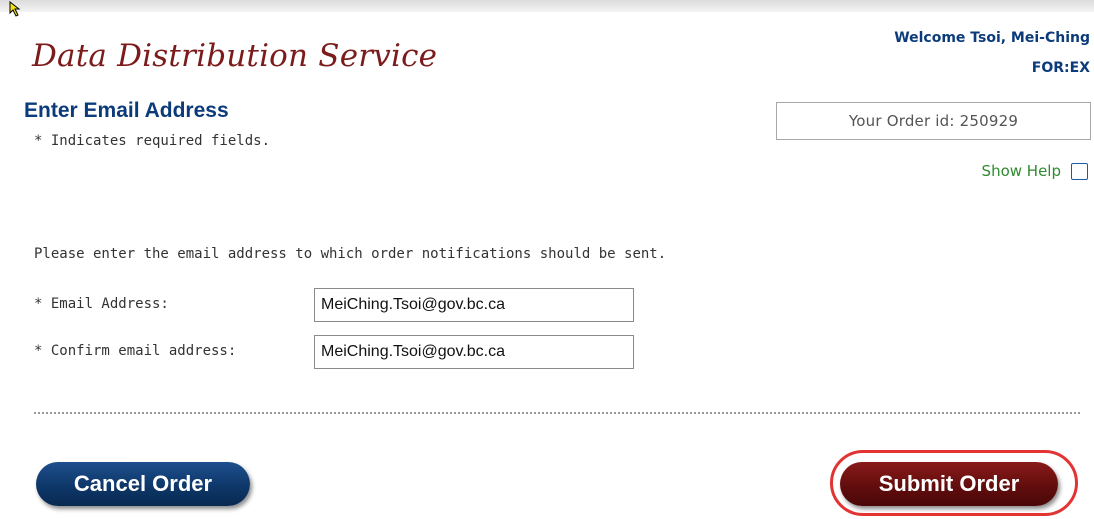 This screenshot has width=1094, height=519. What do you see at coordinates (474, 352) in the screenshot?
I see `confirm-email-input` at bounding box center [474, 352].